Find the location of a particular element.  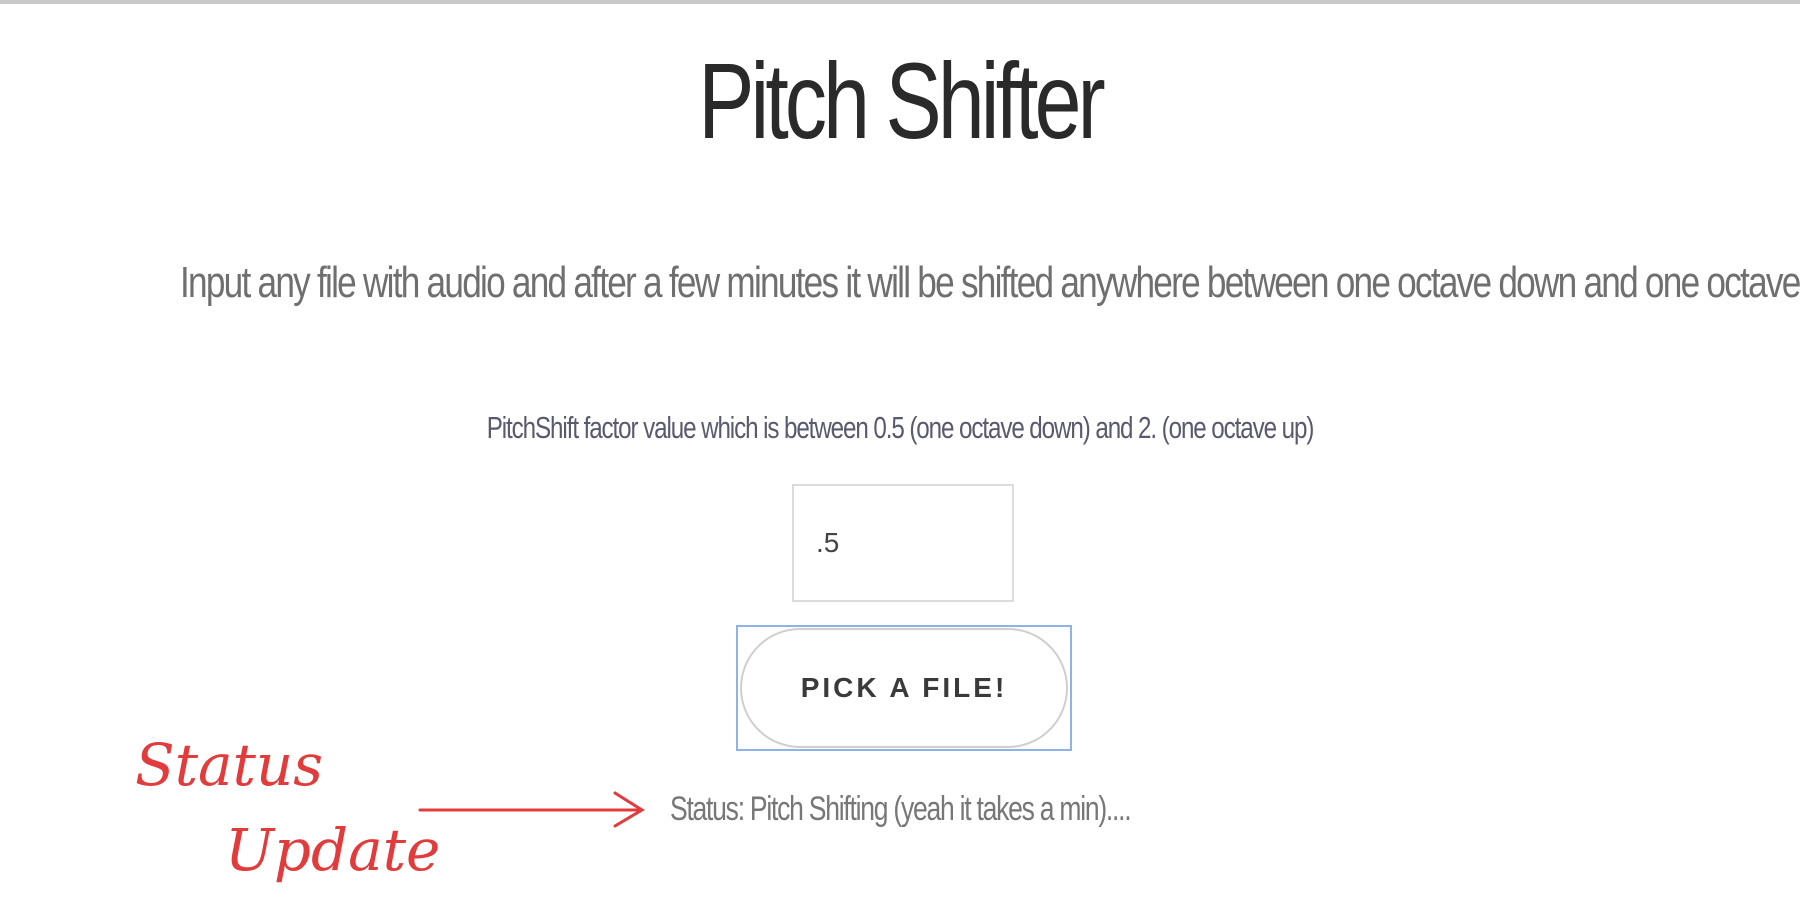

pitch-factor-input is located at coordinates (903, 543).